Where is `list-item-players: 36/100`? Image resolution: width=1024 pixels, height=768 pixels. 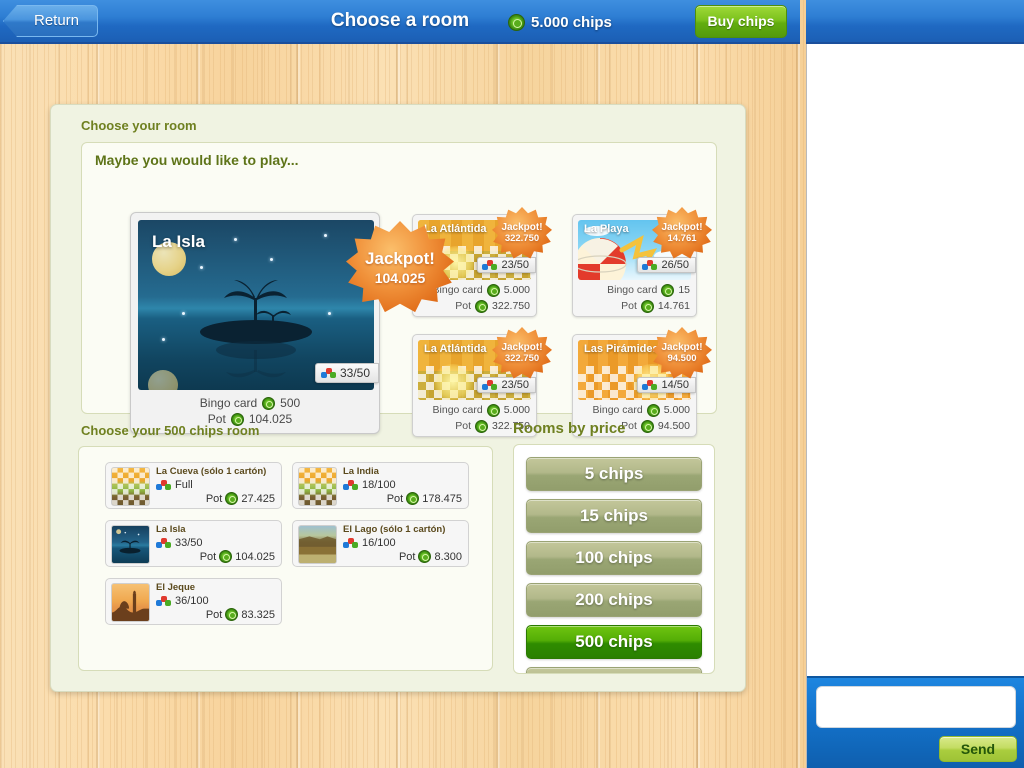 list-item-players: 36/100 is located at coordinates (182, 601).